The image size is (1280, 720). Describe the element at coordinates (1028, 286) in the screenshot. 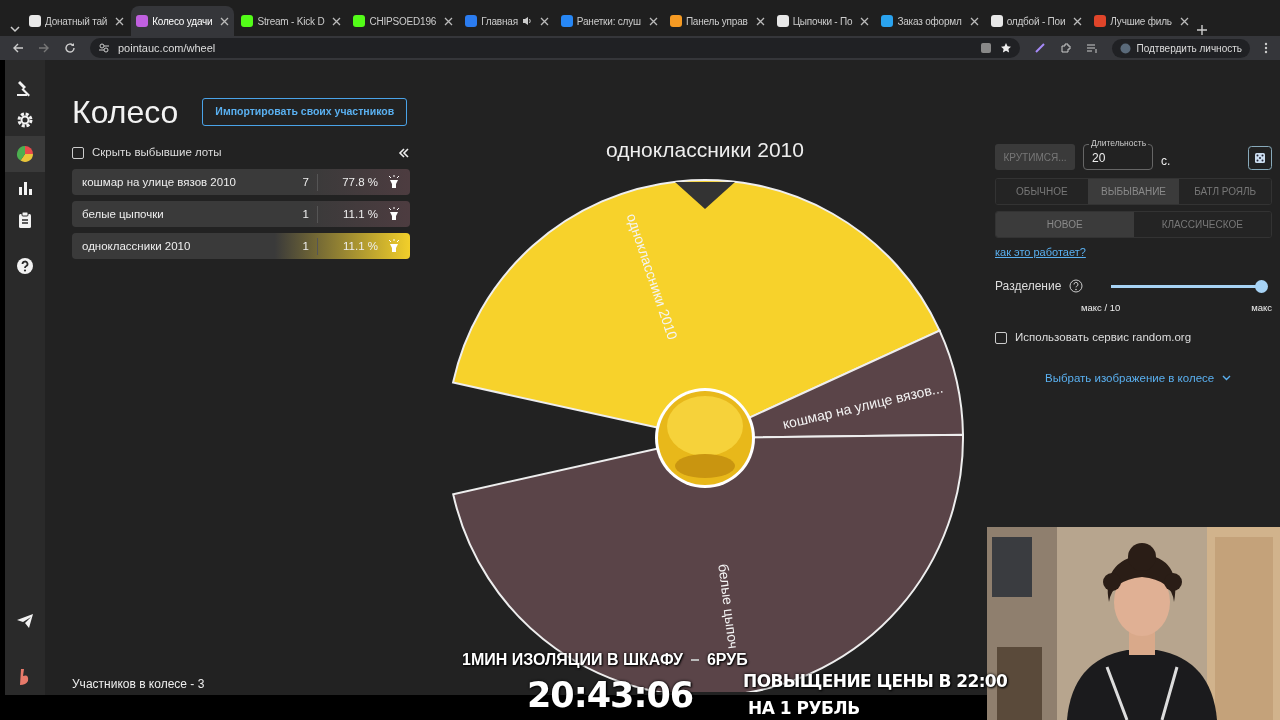

I see `slider-label: Разделение` at that location.